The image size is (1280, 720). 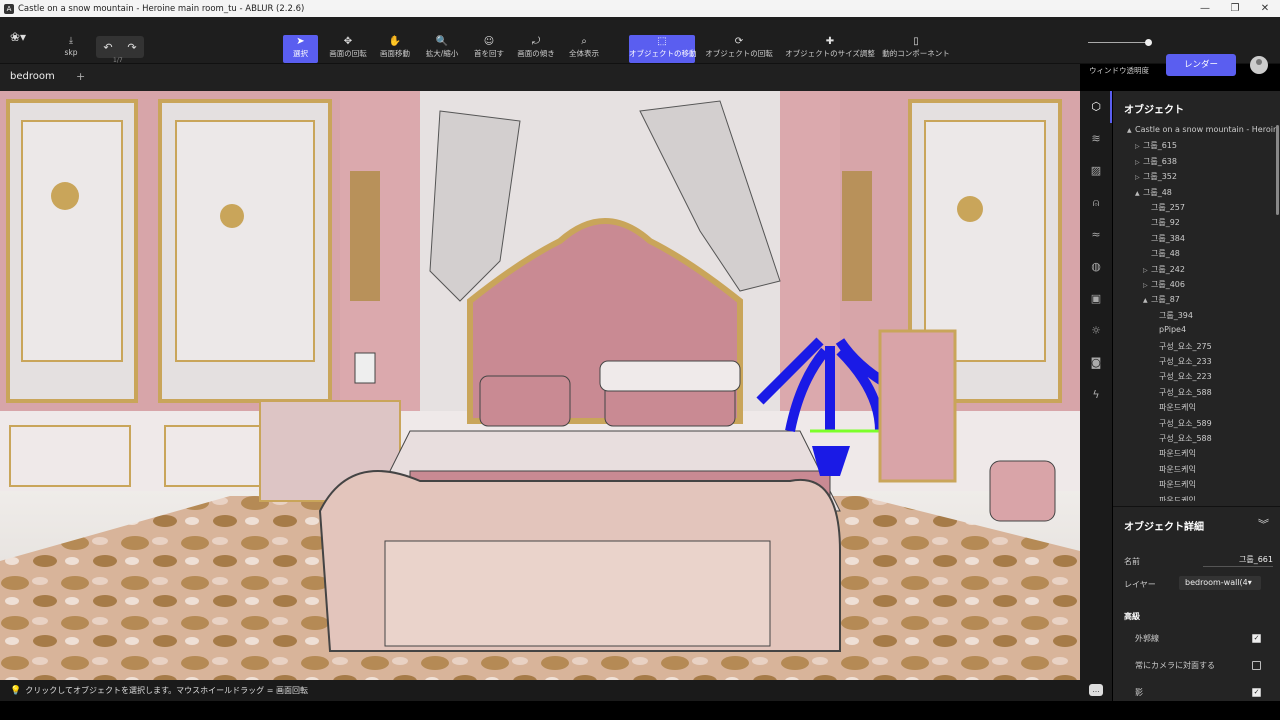 I want to click on tree-item: 그룹_48, so click(x=1165, y=255).